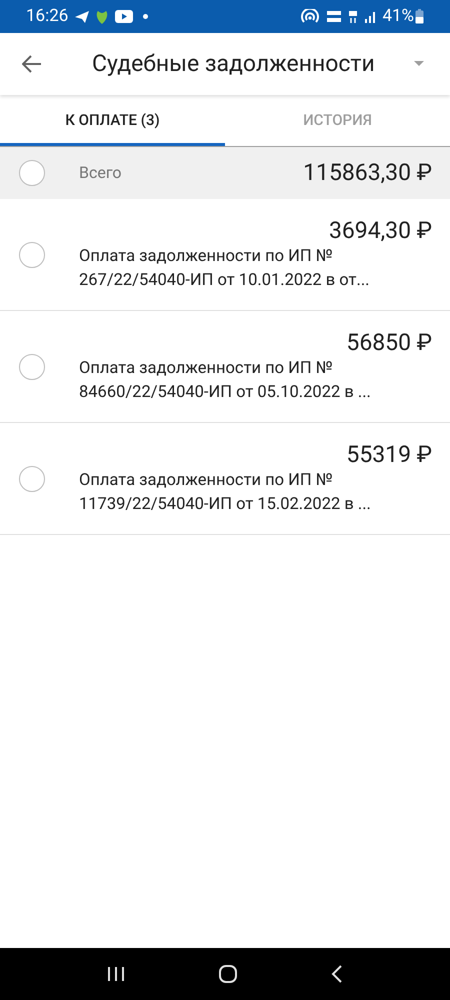  What do you see at coordinates (145, 16) in the screenshot?
I see `dot-icon` at bounding box center [145, 16].